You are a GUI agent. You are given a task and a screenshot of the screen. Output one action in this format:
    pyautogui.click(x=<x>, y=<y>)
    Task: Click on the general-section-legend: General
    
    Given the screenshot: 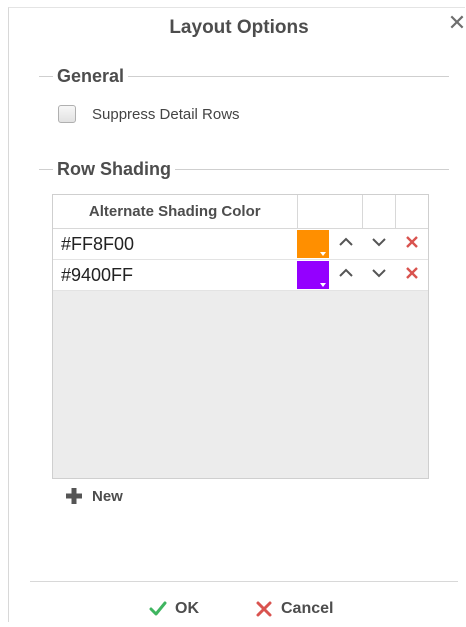 What is the action you would take?
    pyautogui.click(x=244, y=76)
    